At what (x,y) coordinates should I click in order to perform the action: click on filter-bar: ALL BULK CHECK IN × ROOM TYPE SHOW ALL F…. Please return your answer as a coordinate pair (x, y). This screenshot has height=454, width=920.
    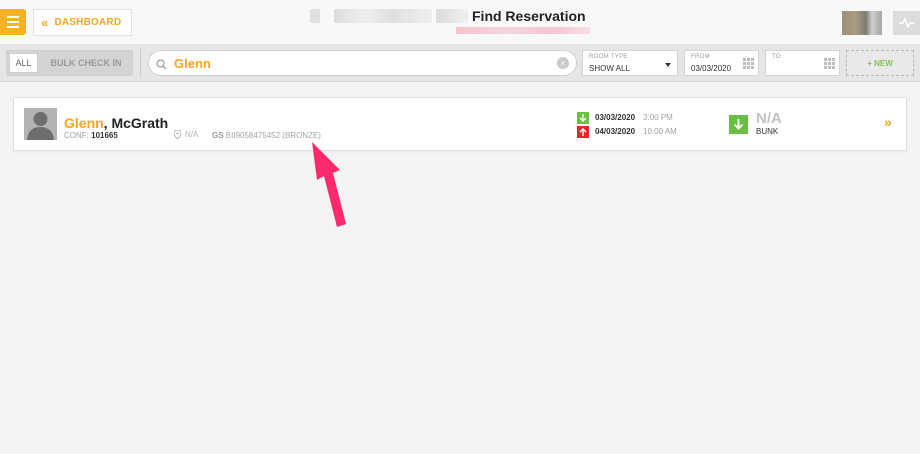
    Looking at the image, I should click on (460, 63).